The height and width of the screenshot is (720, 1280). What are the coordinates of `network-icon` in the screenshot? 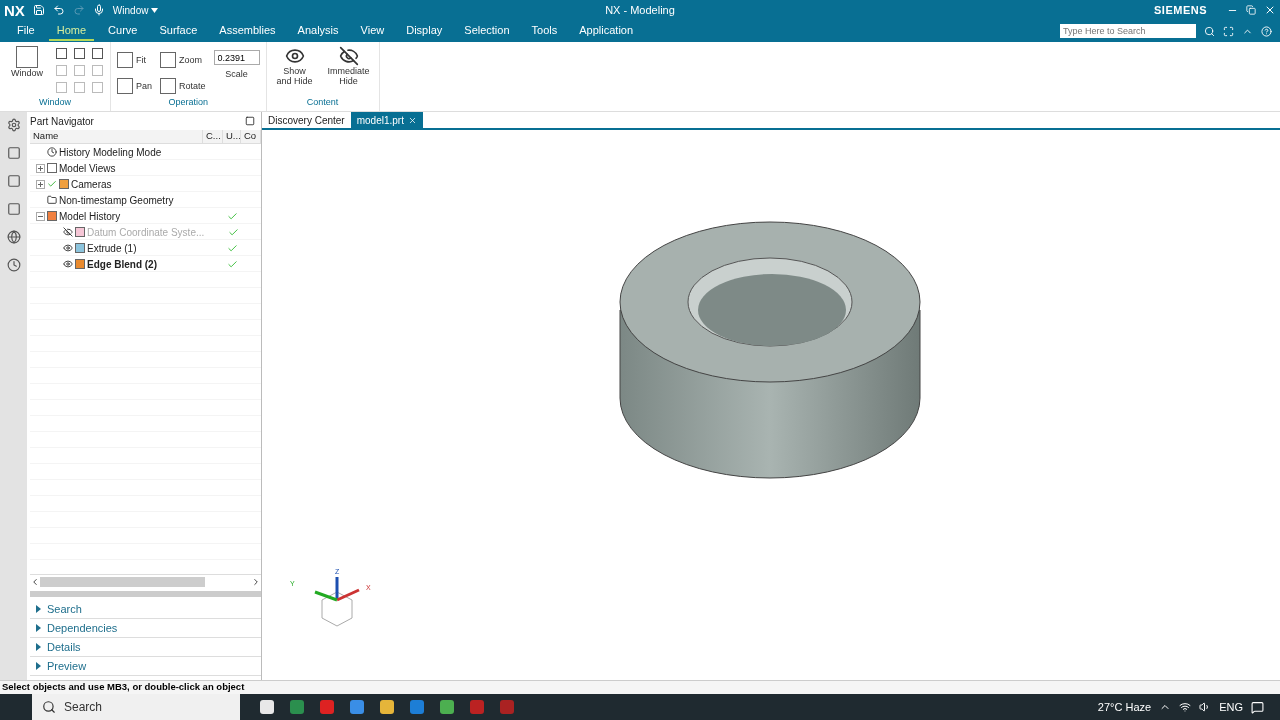 It's located at (1185, 707).